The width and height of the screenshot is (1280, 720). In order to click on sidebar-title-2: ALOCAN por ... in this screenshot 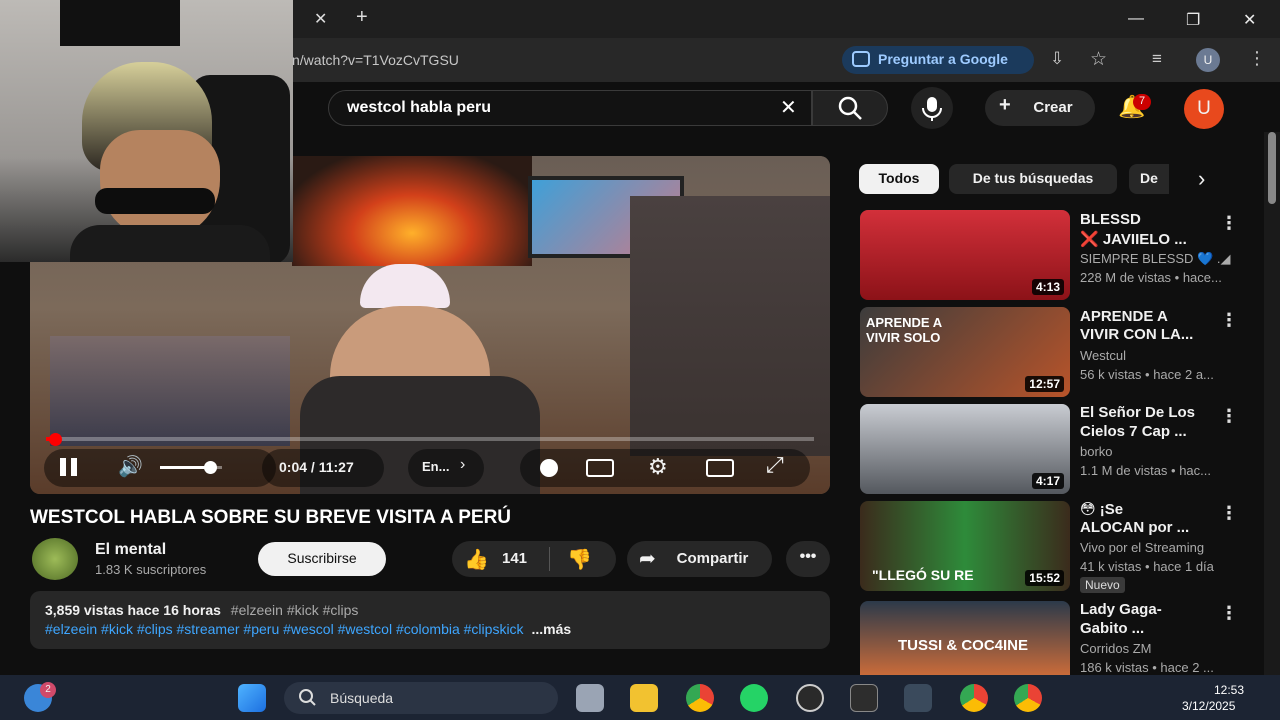, I will do `click(1150, 528)`.